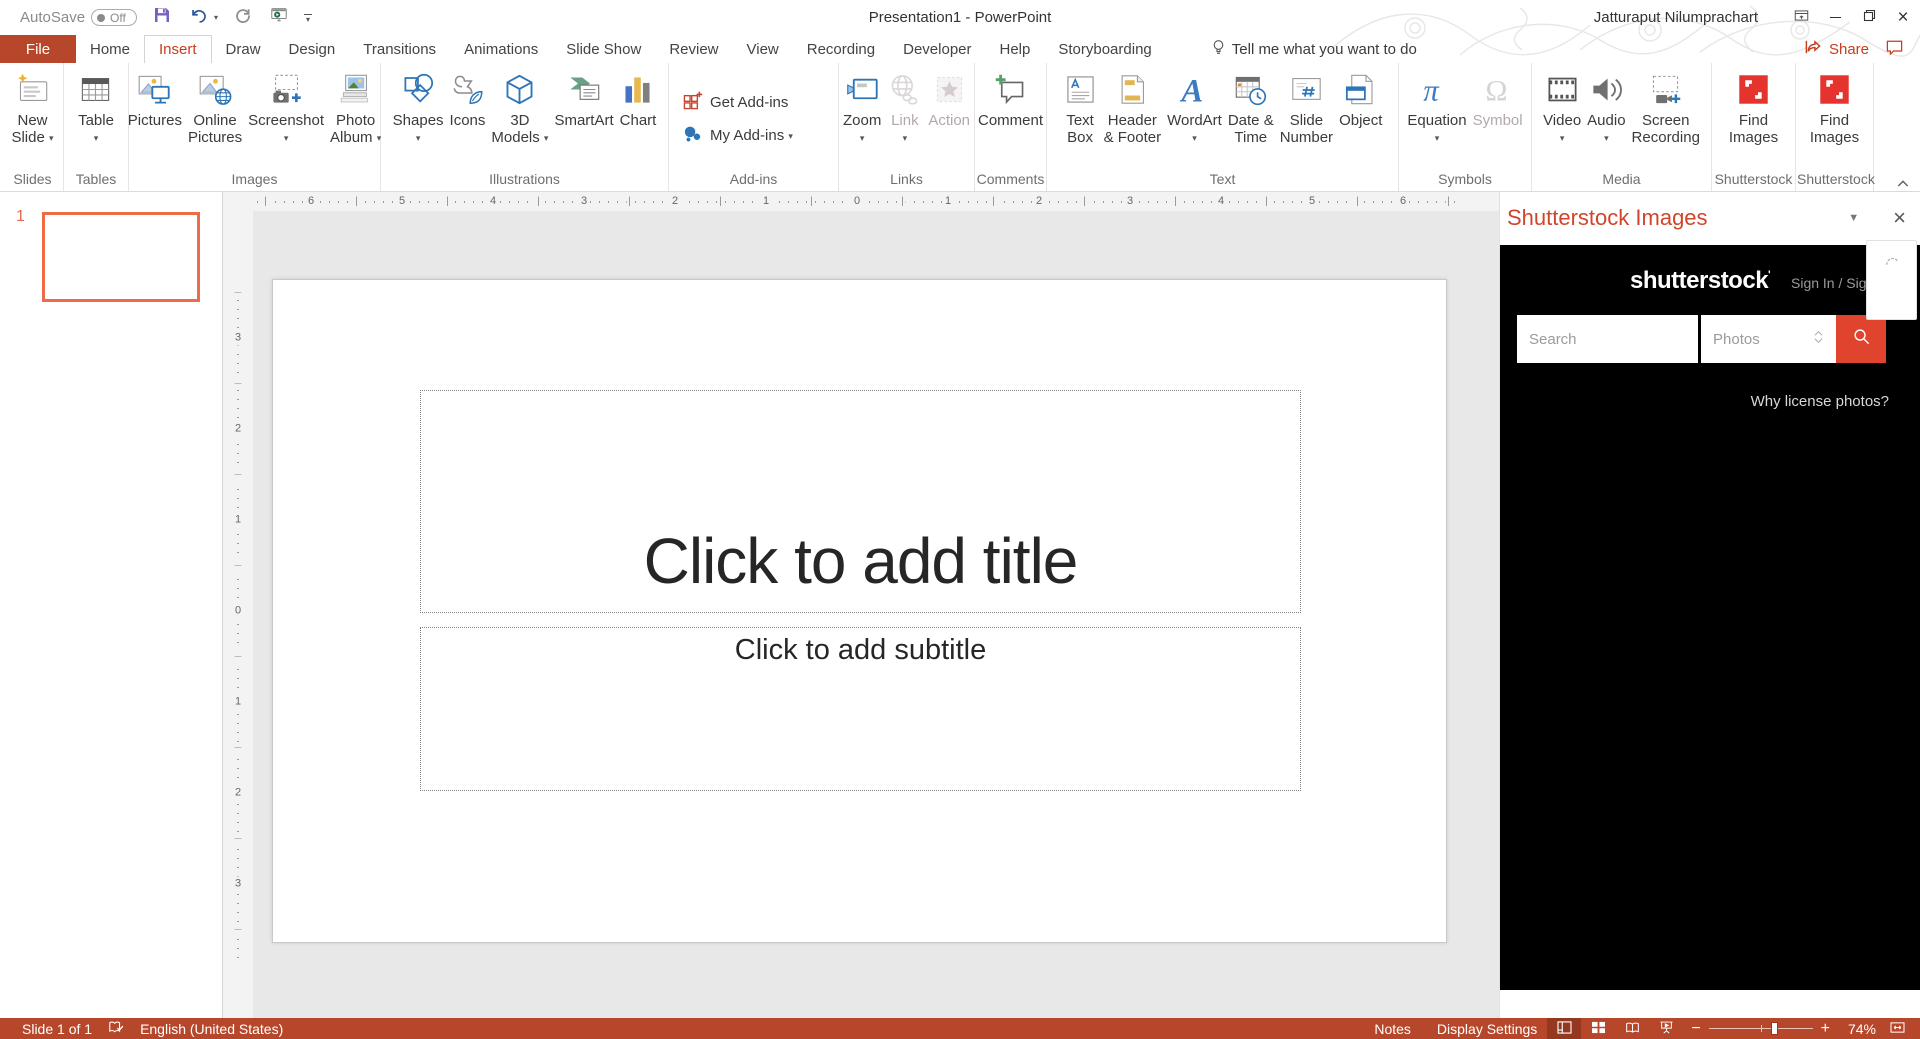  I want to click on media-type-select: Photos, so click(1768, 339).